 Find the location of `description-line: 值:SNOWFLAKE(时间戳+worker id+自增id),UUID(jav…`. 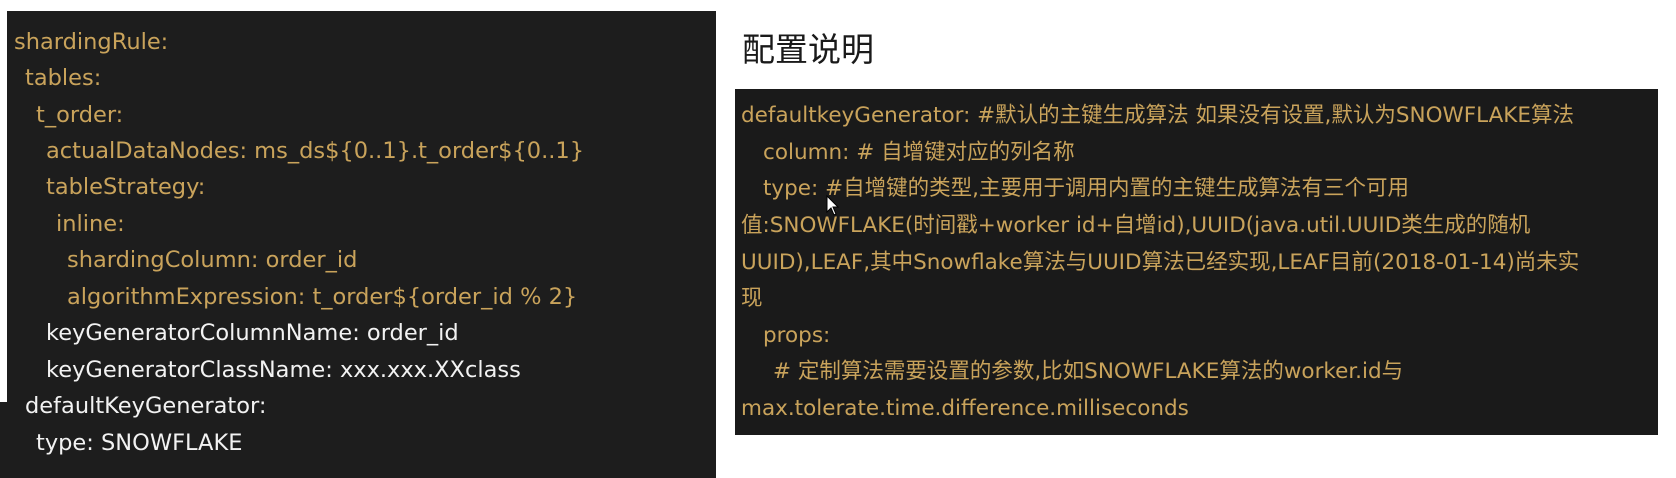

description-line: 值:SNOWFLAKE(时间戳+worker id+自增id),UUID(jav… is located at coordinates (1136, 225).